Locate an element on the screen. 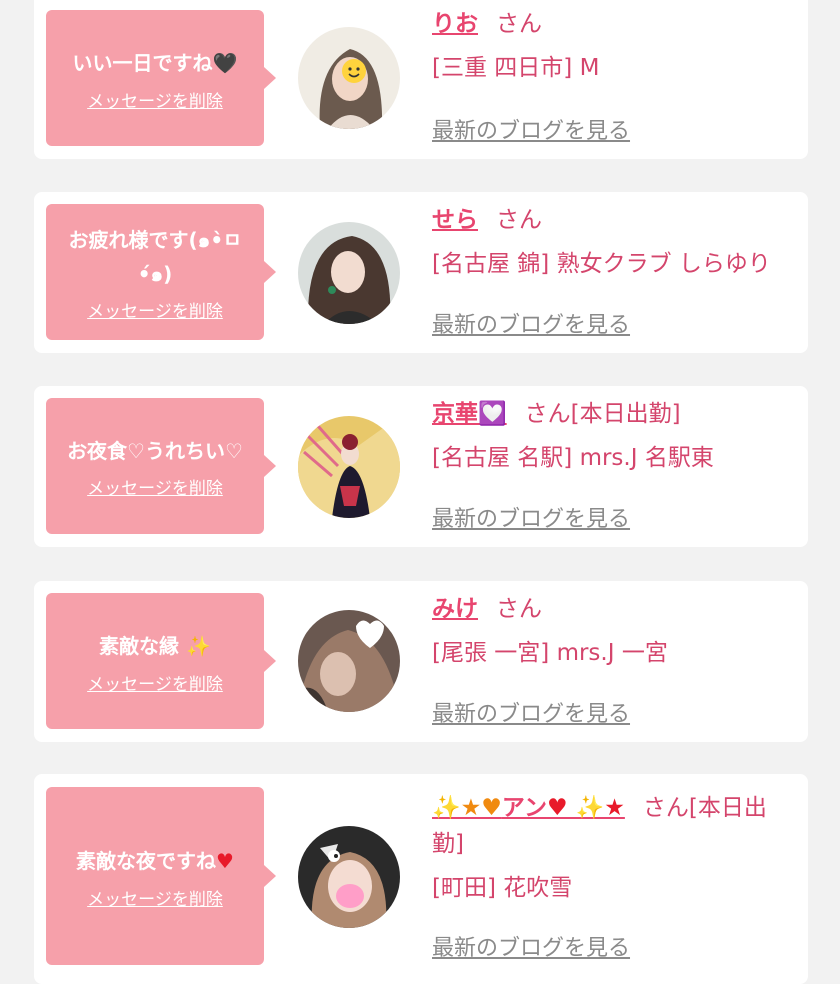  shop-info: [名古屋 名駅] mrs.J 名駅東 is located at coordinates (573, 458).